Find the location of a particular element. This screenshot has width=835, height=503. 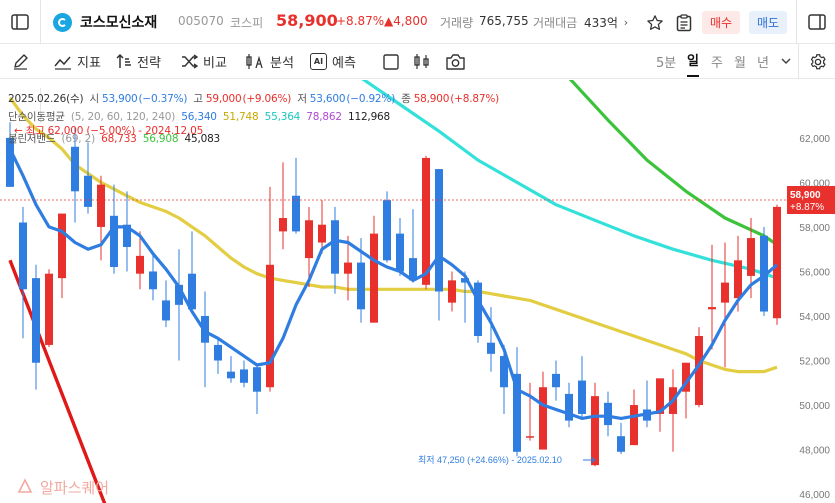

panel-toggle-button is located at coordinates (817, 22).